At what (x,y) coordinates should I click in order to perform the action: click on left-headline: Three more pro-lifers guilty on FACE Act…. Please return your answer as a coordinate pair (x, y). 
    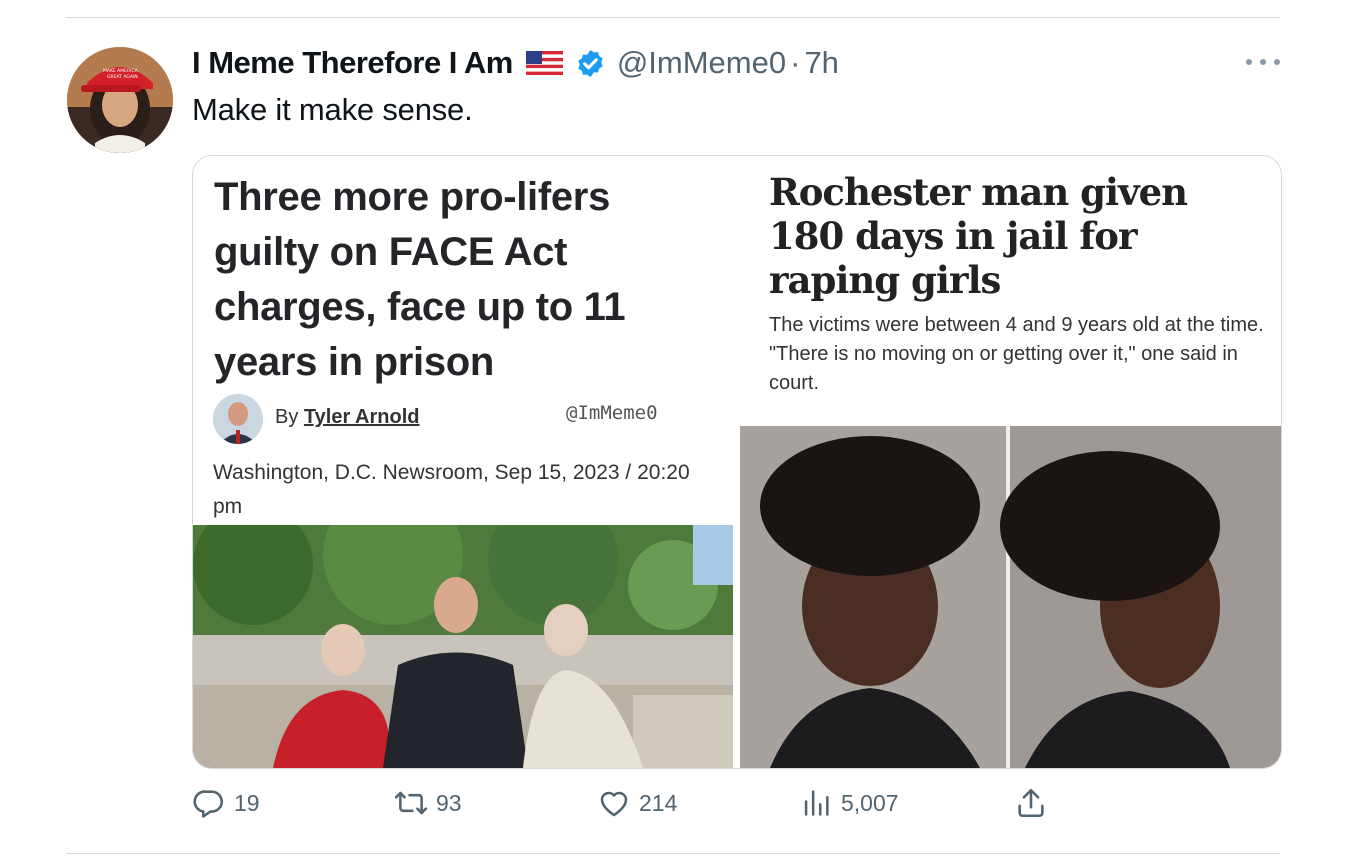
    Looking at the image, I should click on (420, 279).